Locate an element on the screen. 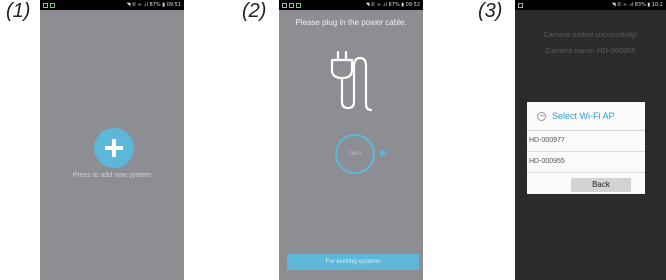 The width and height of the screenshot is (666, 280). instruction-title: Please plug in the power cable. is located at coordinates (351, 22).